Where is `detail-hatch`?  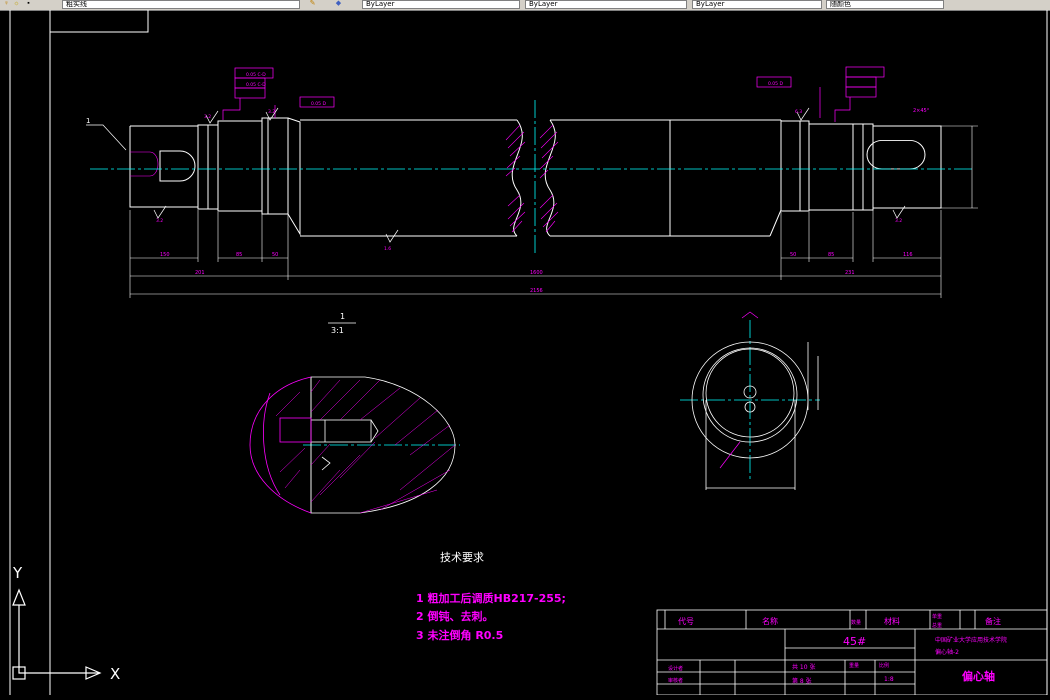
detail-hatch is located at coordinates (365, 446).